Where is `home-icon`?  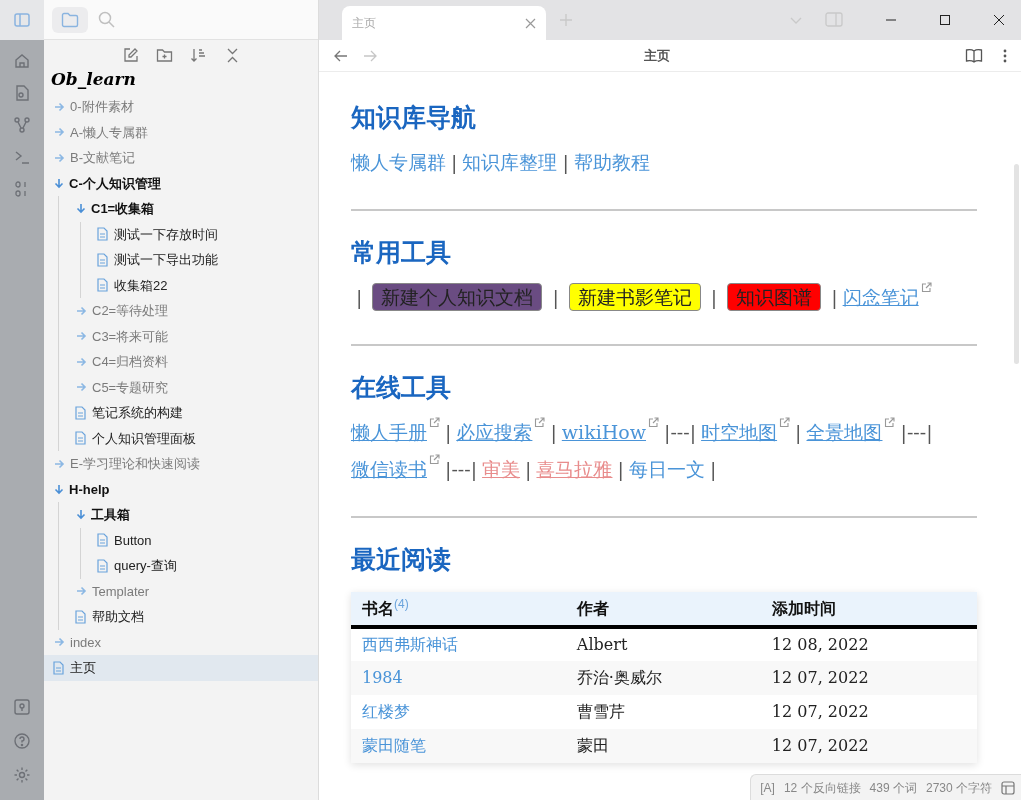 home-icon is located at coordinates (22, 61).